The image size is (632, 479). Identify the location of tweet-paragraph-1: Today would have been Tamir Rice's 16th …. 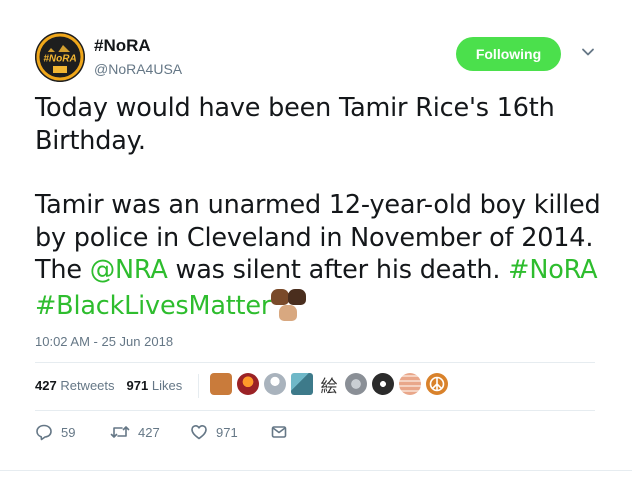
(295, 124).